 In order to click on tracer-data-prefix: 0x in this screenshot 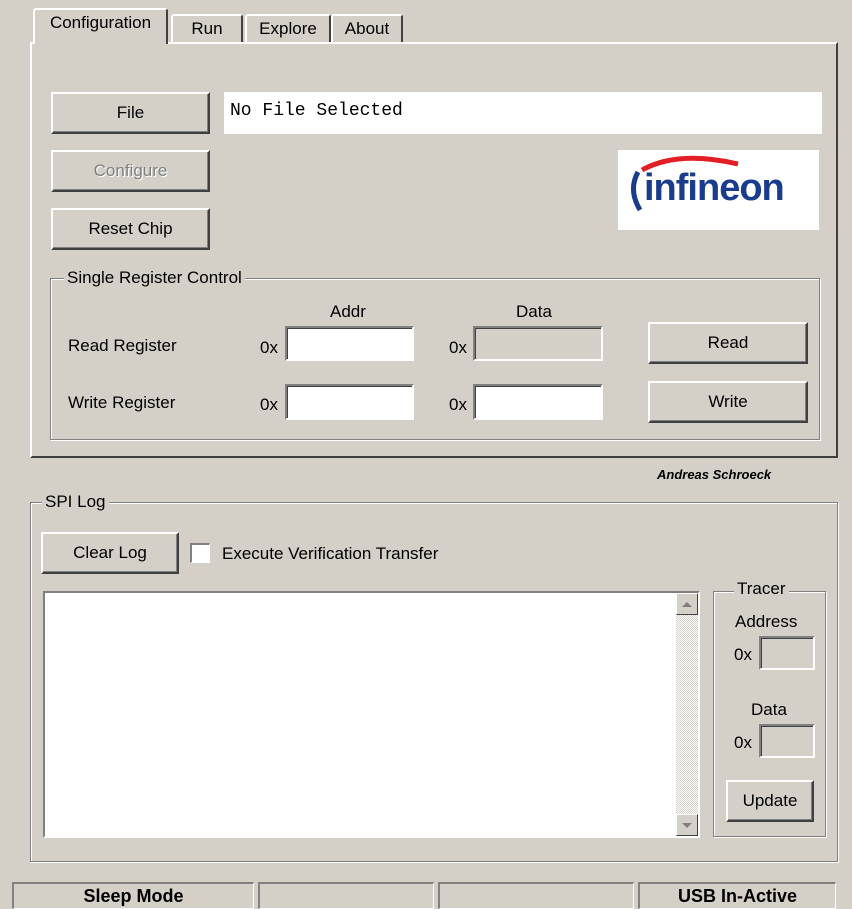, I will do `click(743, 742)`.